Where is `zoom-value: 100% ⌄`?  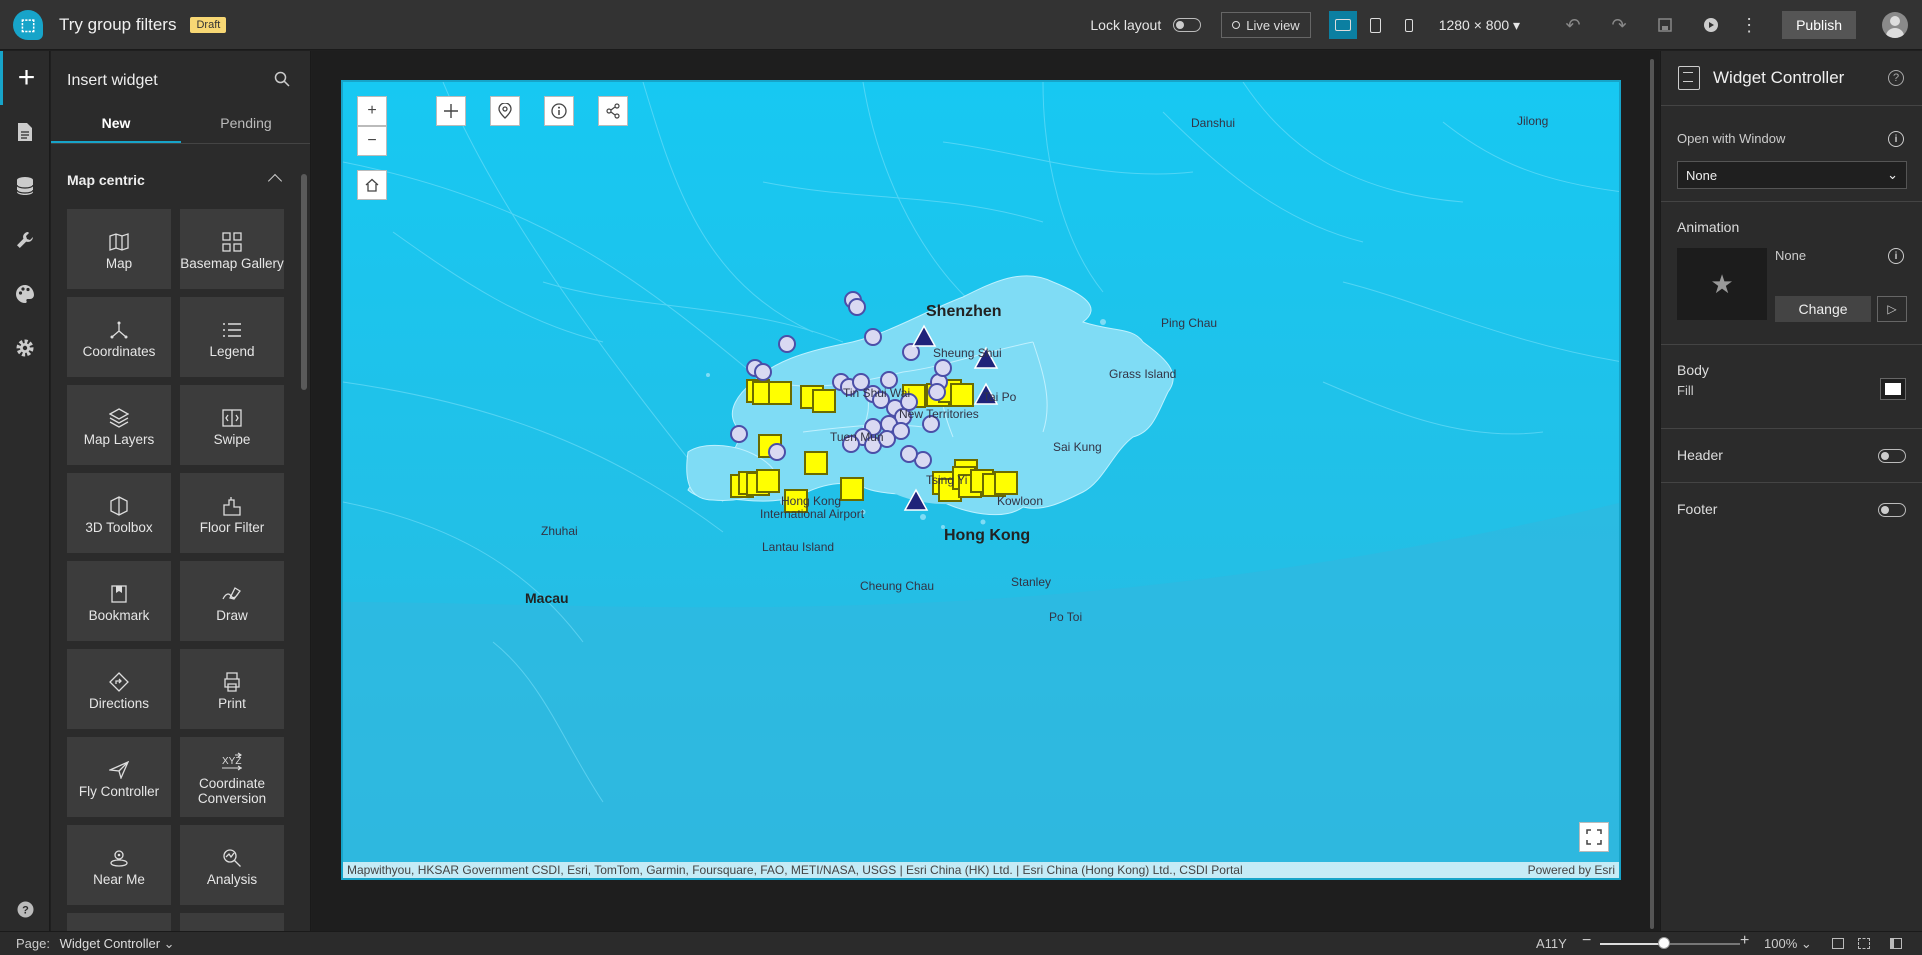
zoom-value: 100% ⌄ is located at coordinates (1788, 944).